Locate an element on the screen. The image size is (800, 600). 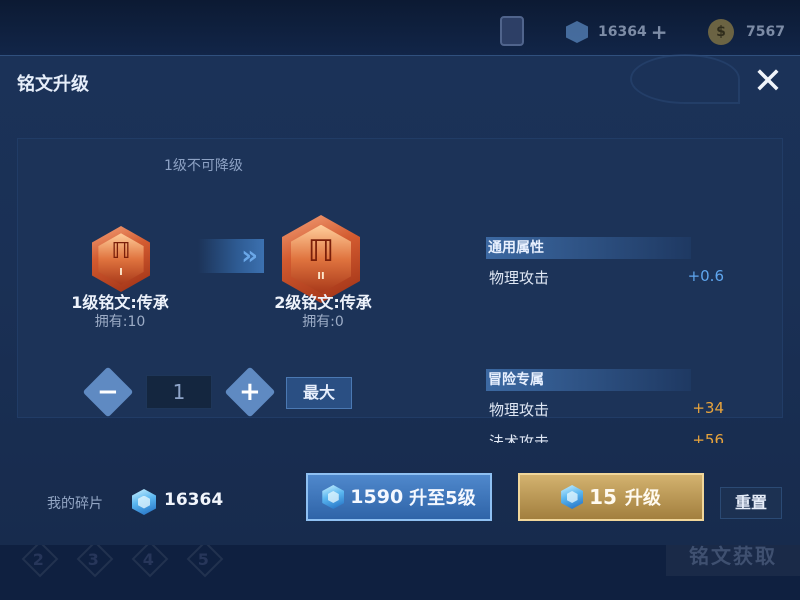
gem-currency: 16364 + is located at coordinates (616, 32).